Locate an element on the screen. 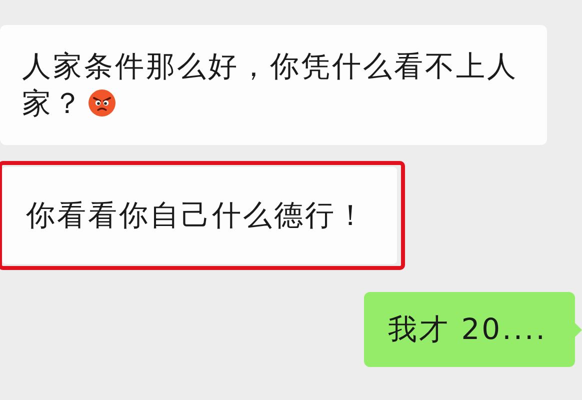 The image size is (582, 400). message-text: 你看看你自己什么德行！ is located at coordinates (196, 215).